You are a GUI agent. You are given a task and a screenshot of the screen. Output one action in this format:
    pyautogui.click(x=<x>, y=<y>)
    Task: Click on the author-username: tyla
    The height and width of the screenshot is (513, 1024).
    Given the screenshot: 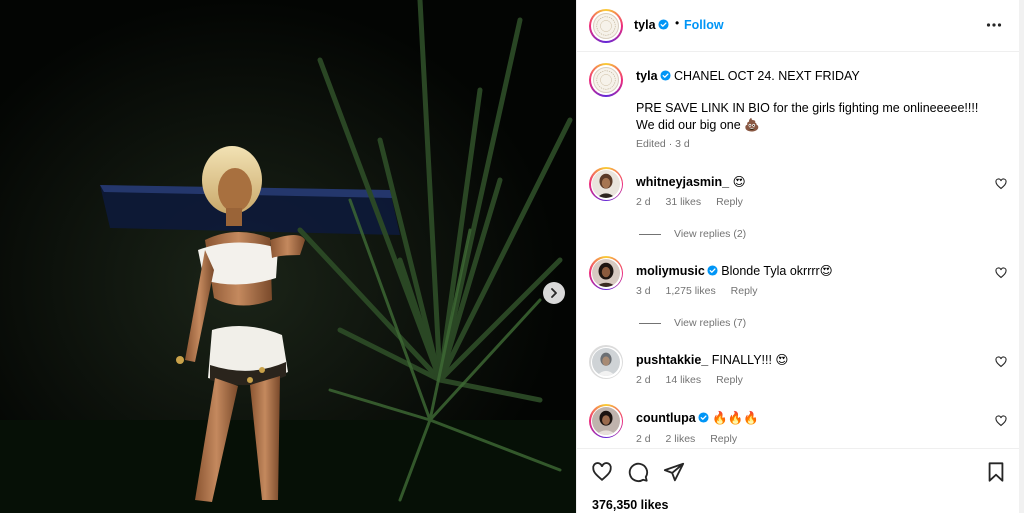 What is the action you would take?
    pyautogui.click(x=651, y=25)
    